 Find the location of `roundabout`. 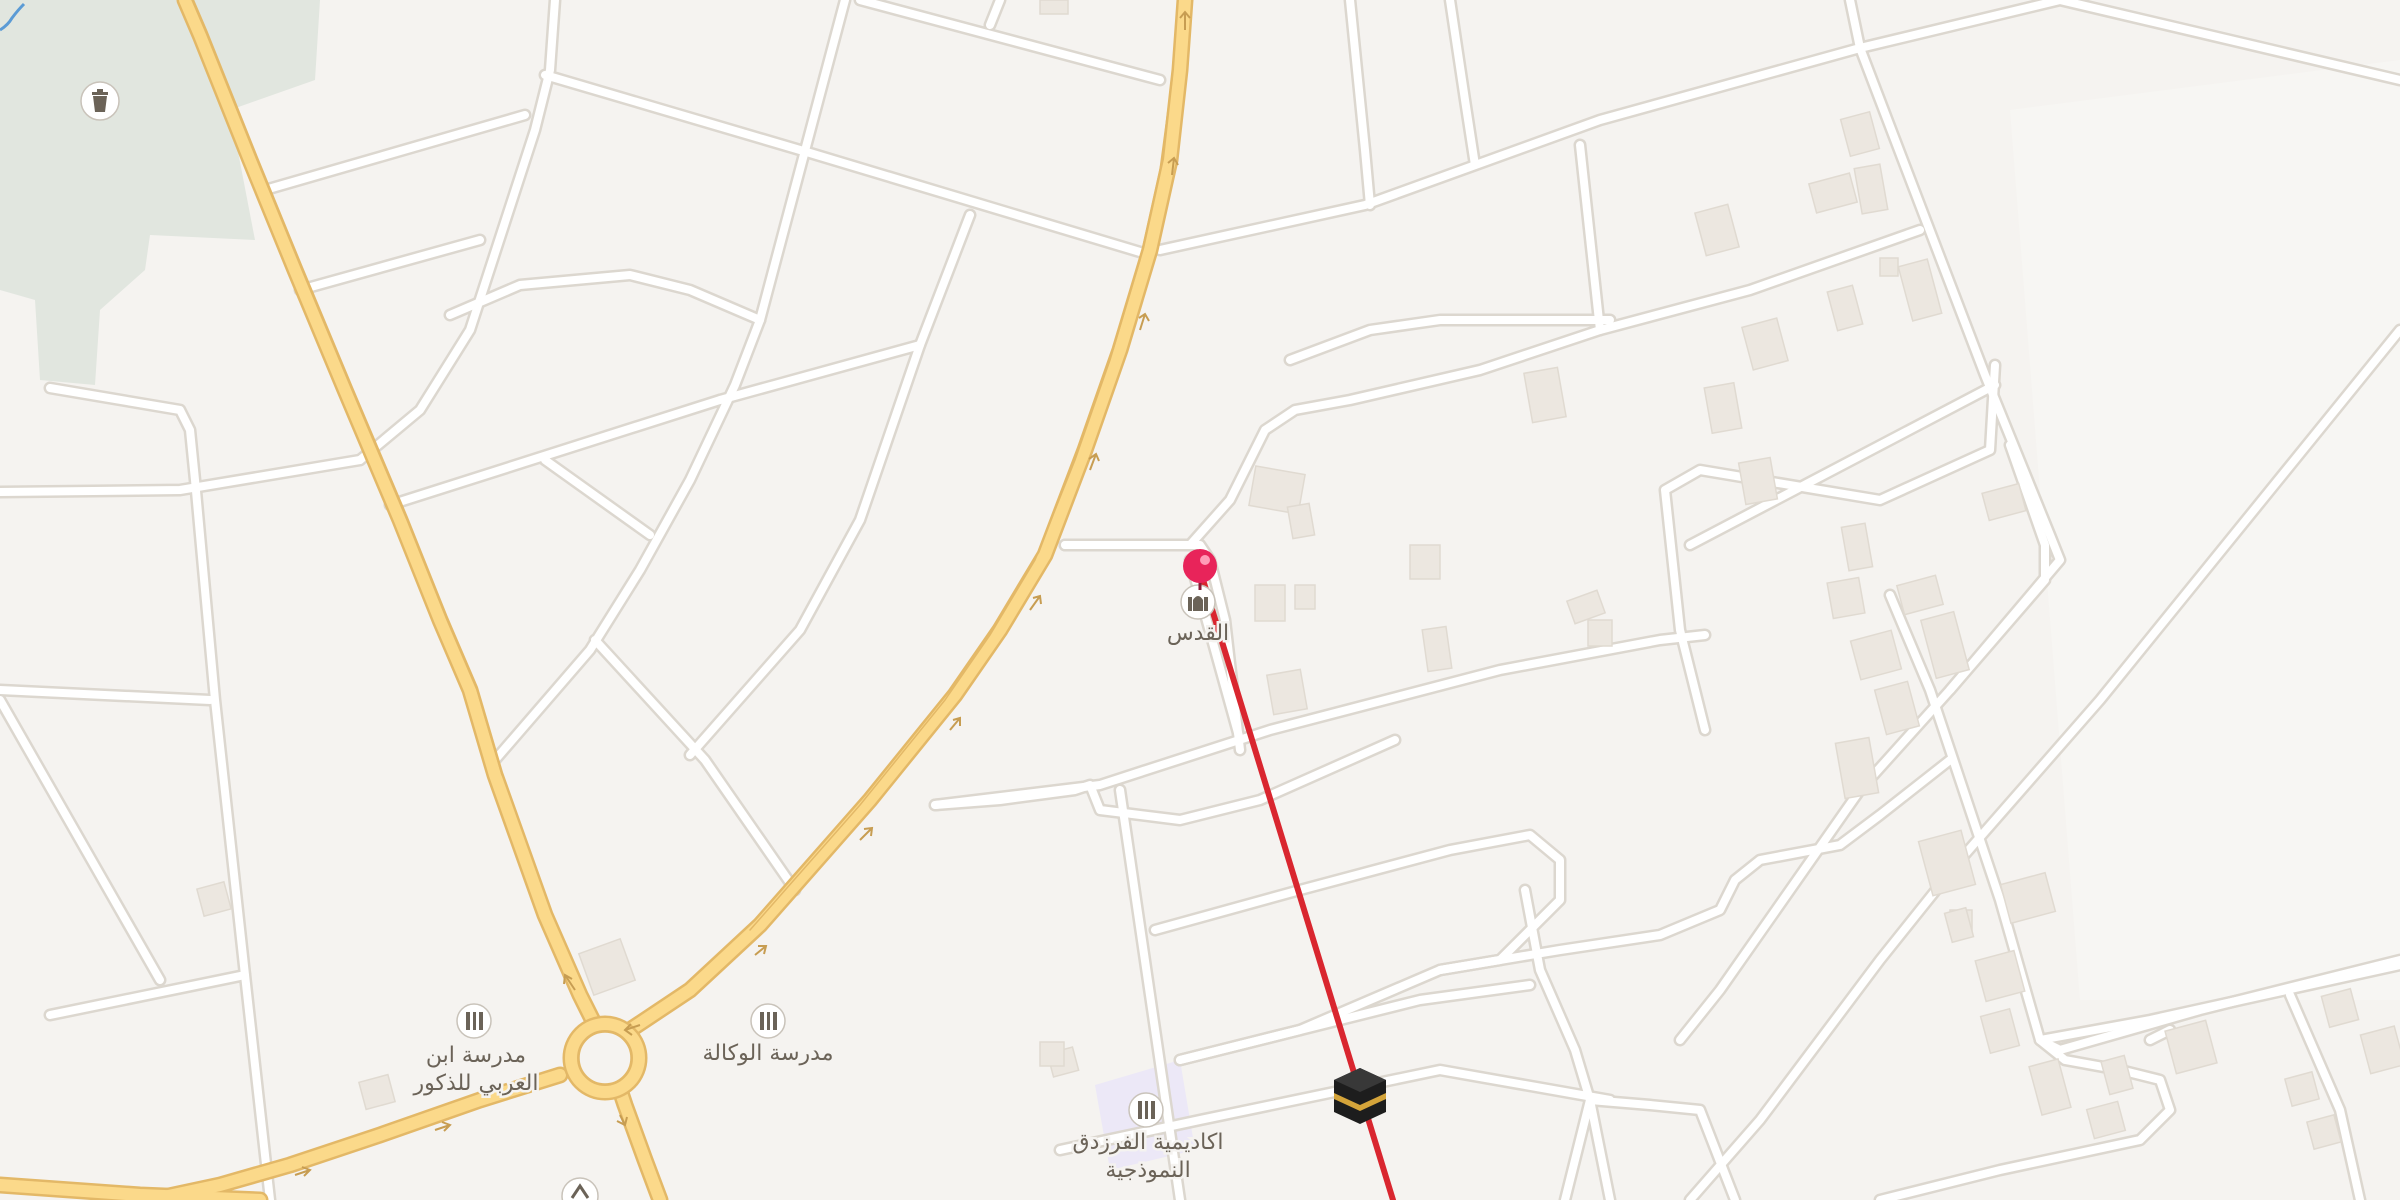

roundabout is located at coordinates (605, 1058).